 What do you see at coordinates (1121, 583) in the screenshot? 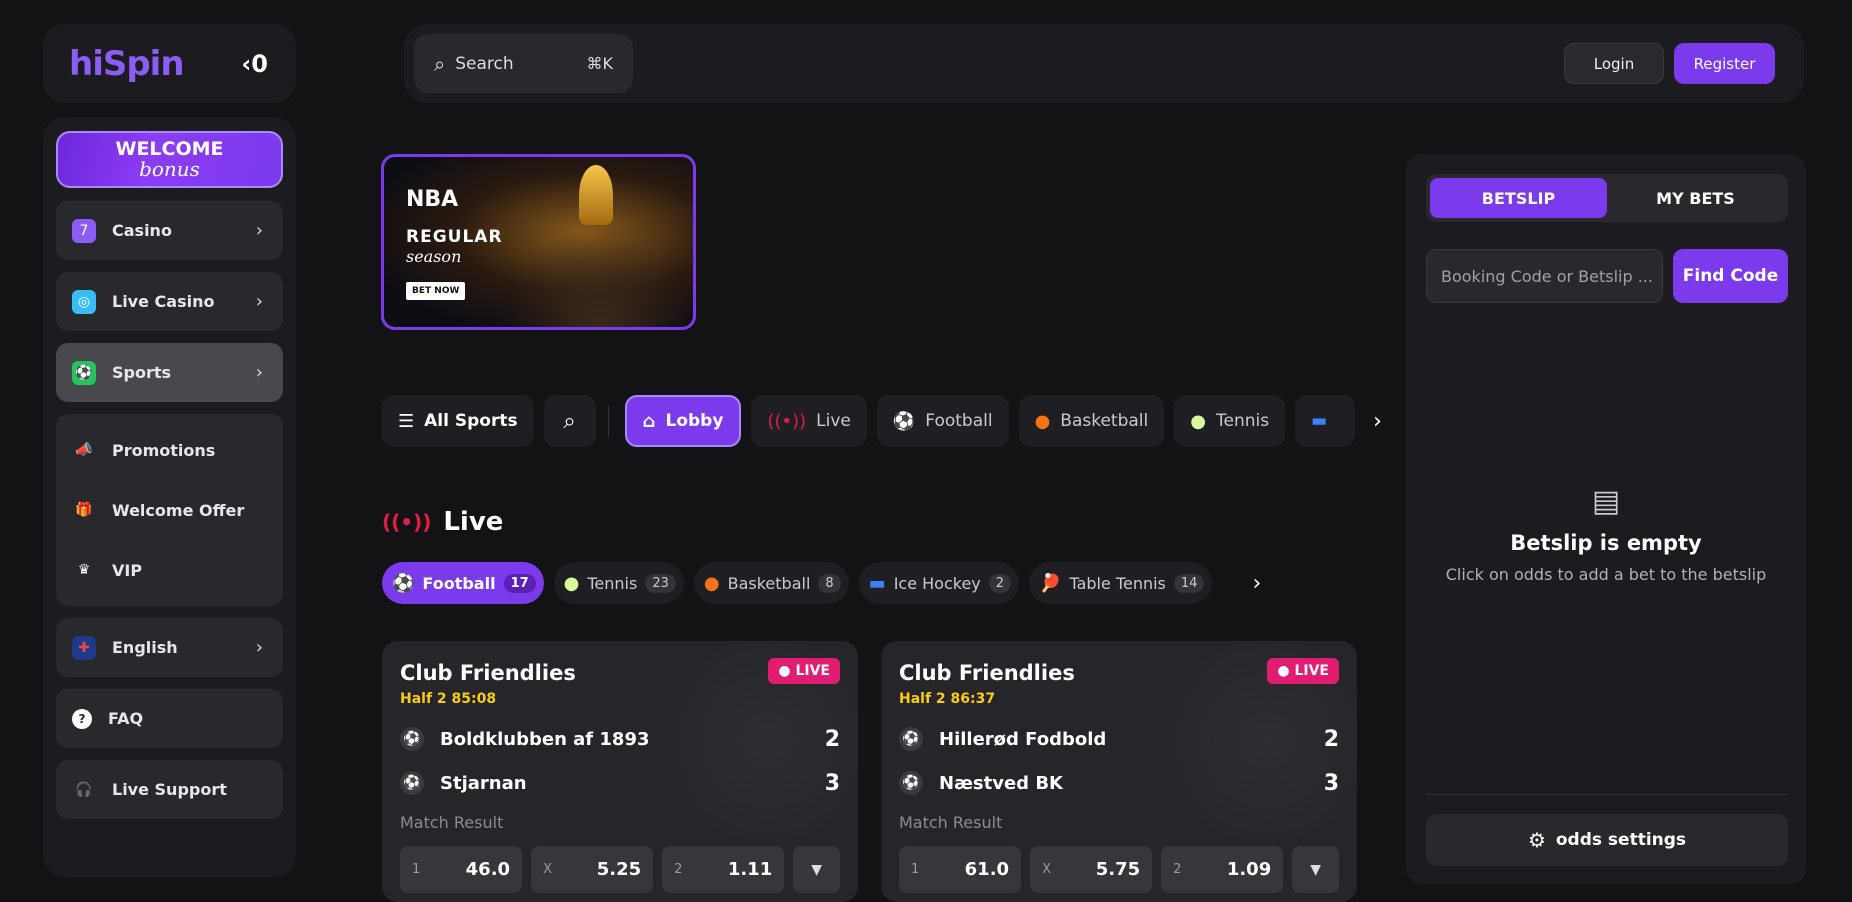
I see `live-tab-table-tennis: 🏓 Table Tennis 14` at bounding box center [1121, 583].